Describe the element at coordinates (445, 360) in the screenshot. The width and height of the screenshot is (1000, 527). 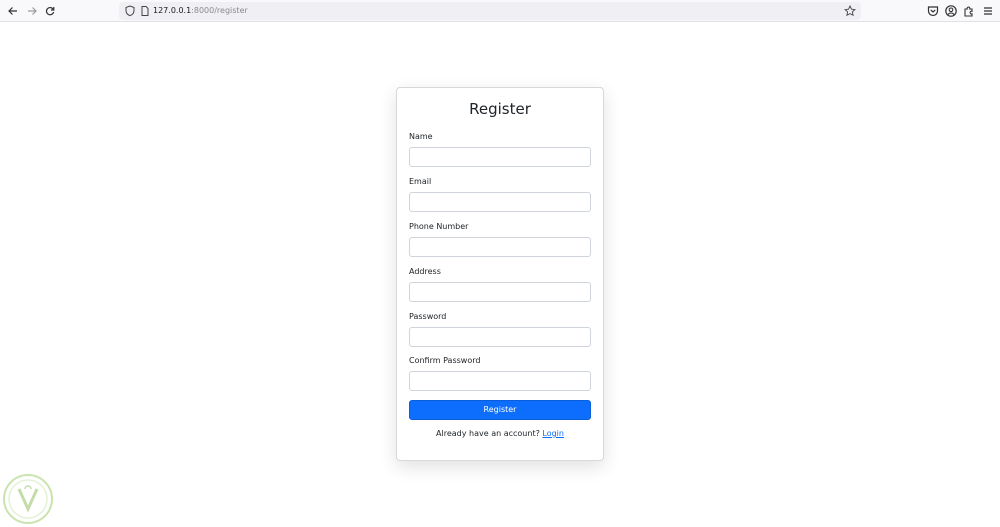
I see `confirm-password-label: Confirm Password` at that location.